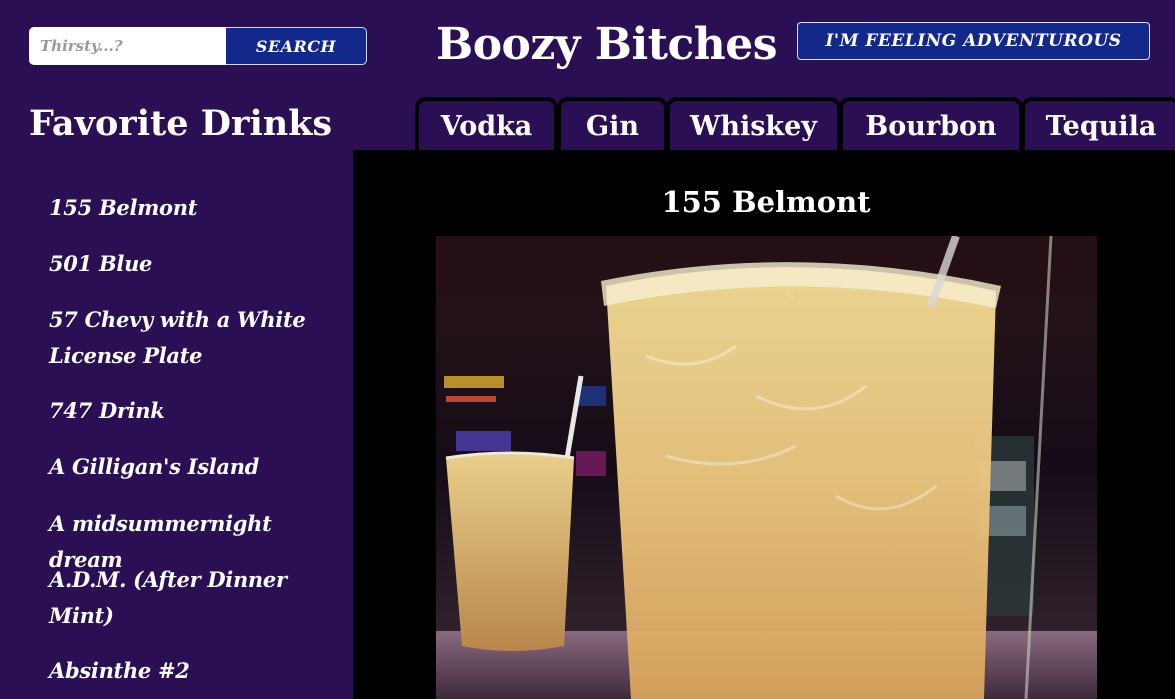  I want to click on search-form: SEARCH, so click(198, 46).